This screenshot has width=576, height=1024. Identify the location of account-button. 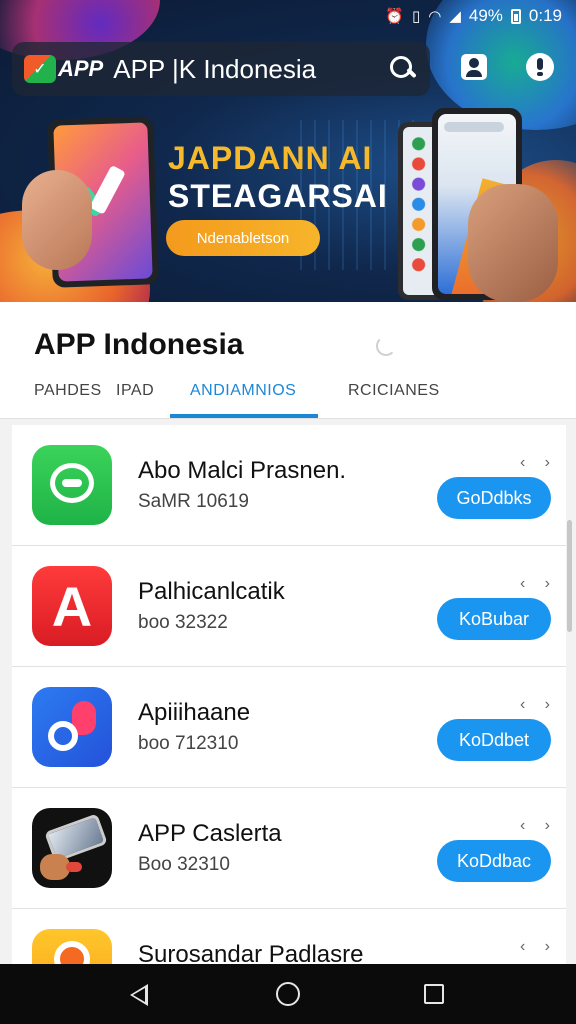
(474, 67).